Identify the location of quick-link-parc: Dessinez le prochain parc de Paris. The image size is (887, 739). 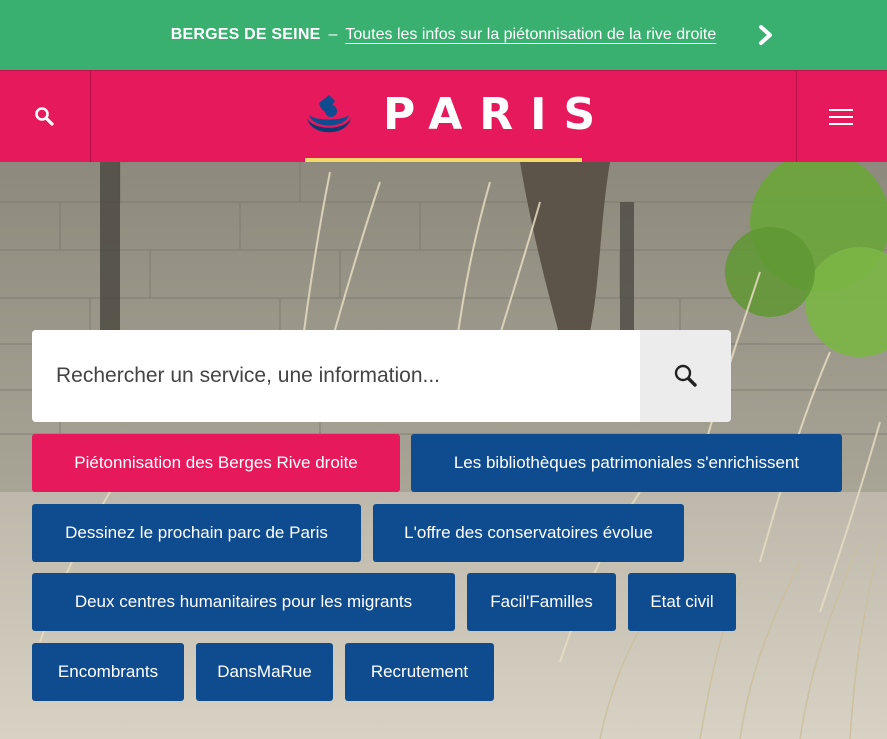
(196, 533).